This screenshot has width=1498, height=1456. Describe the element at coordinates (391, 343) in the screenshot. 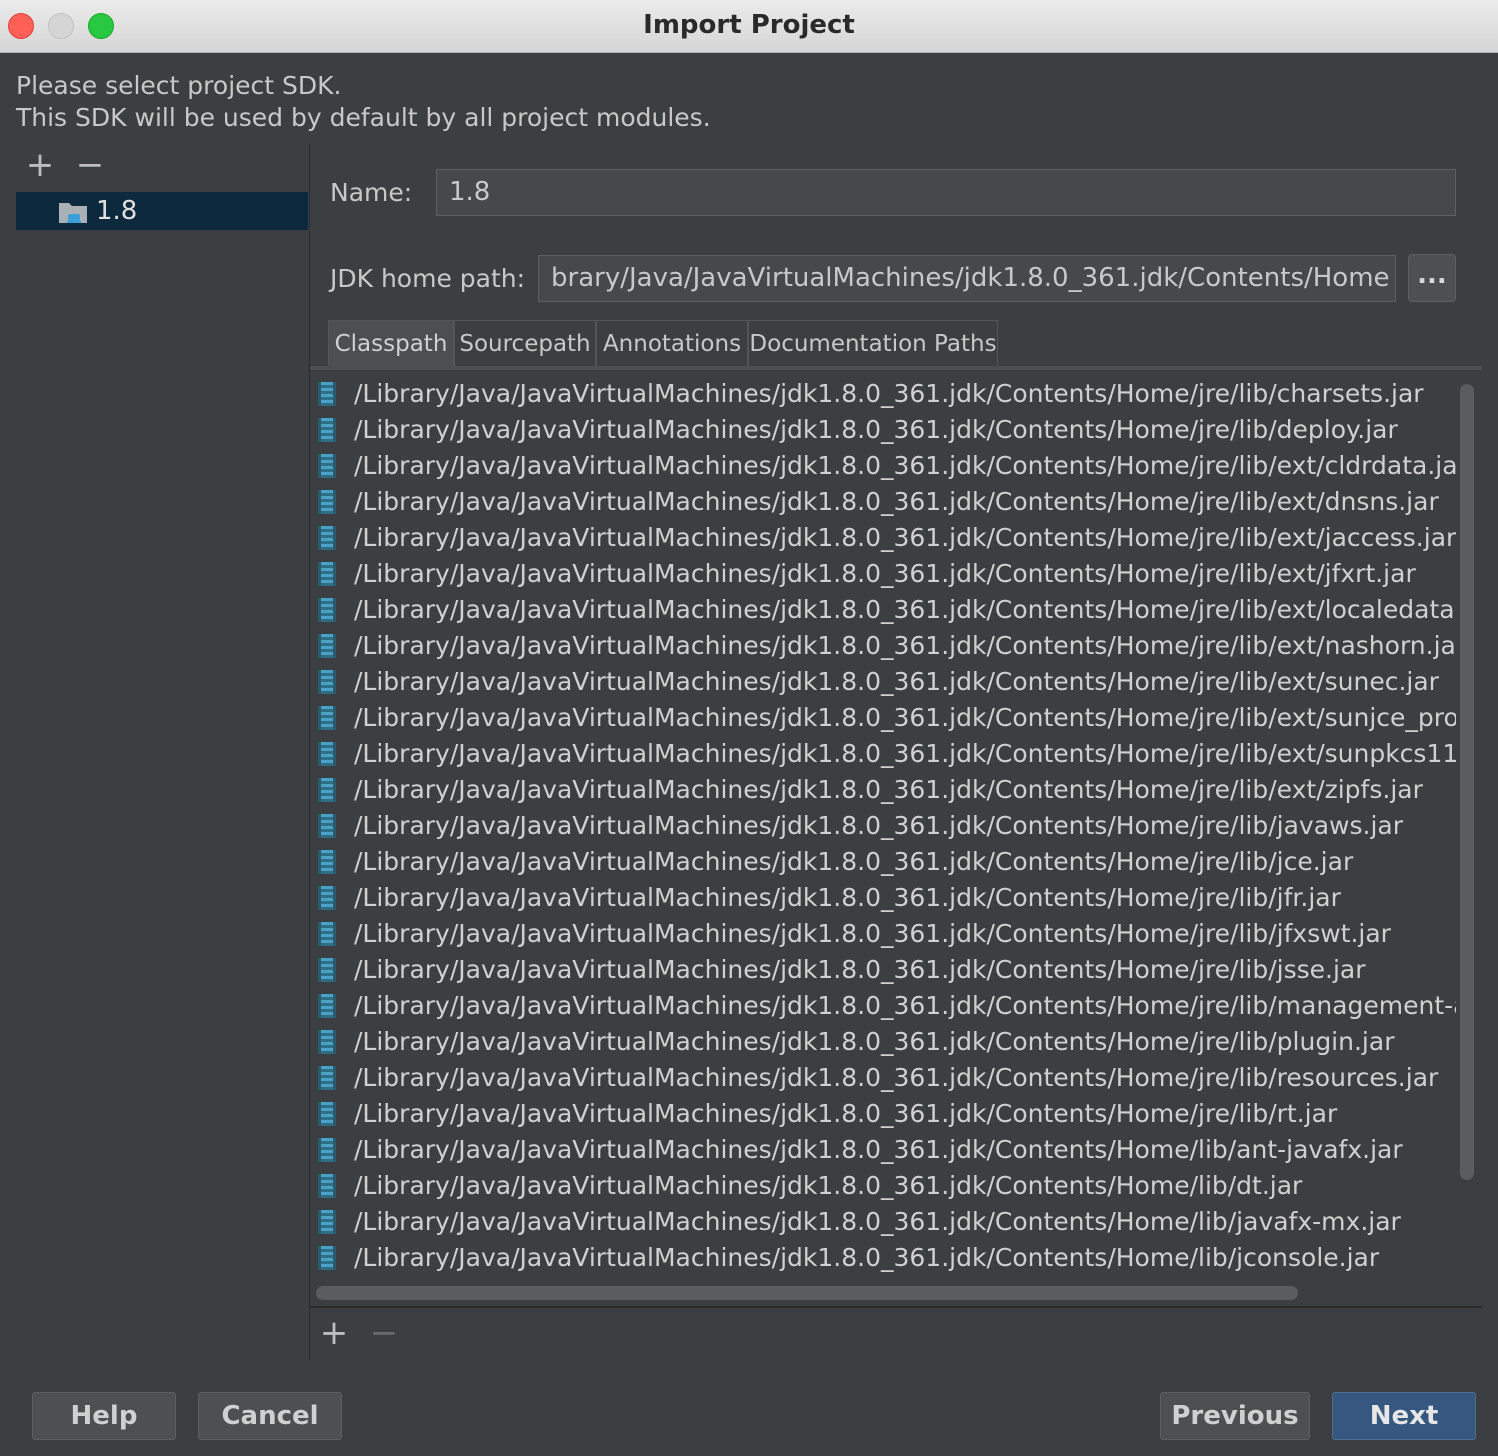

I see `tab-classpath: Classpath` at that location.